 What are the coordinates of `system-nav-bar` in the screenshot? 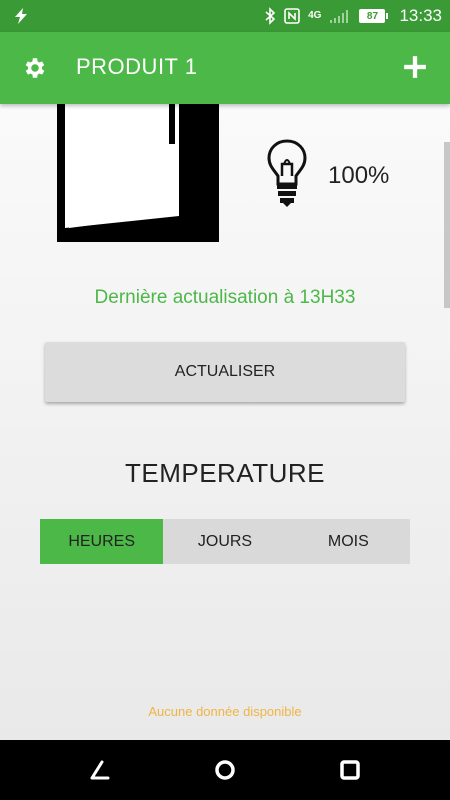 It's located at (225, 770).